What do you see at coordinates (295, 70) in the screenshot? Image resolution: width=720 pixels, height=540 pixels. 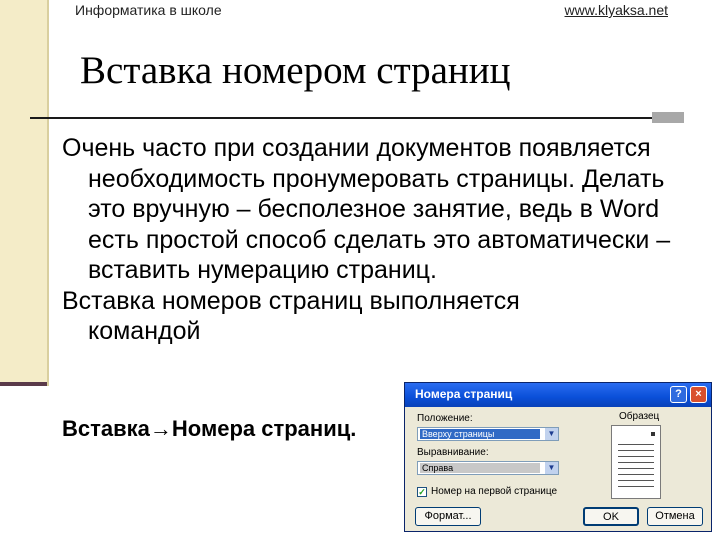 I see `slide-title: Вставка номером страниц` at bounding box center [295, 70].